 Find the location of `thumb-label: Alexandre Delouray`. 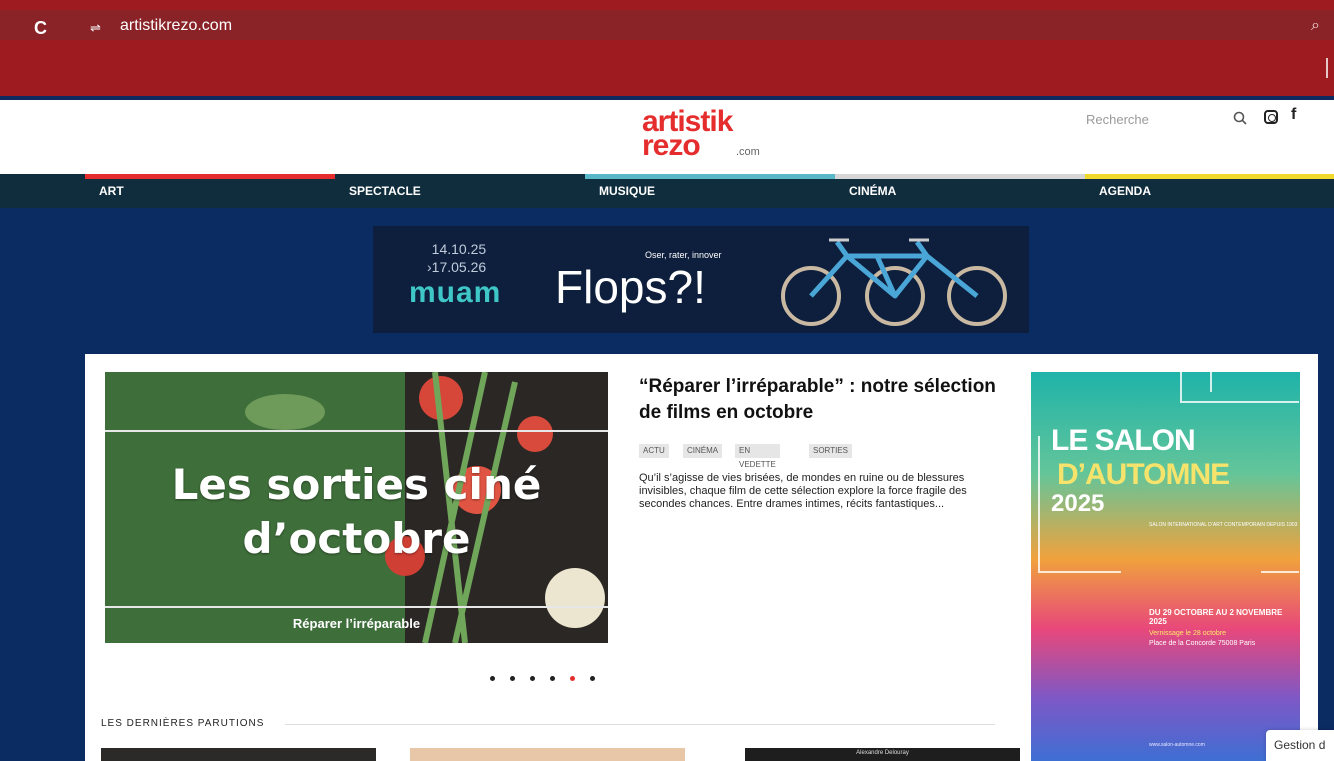

thumb-label: Alexandre Delouray is located at coordinates (882, 753).